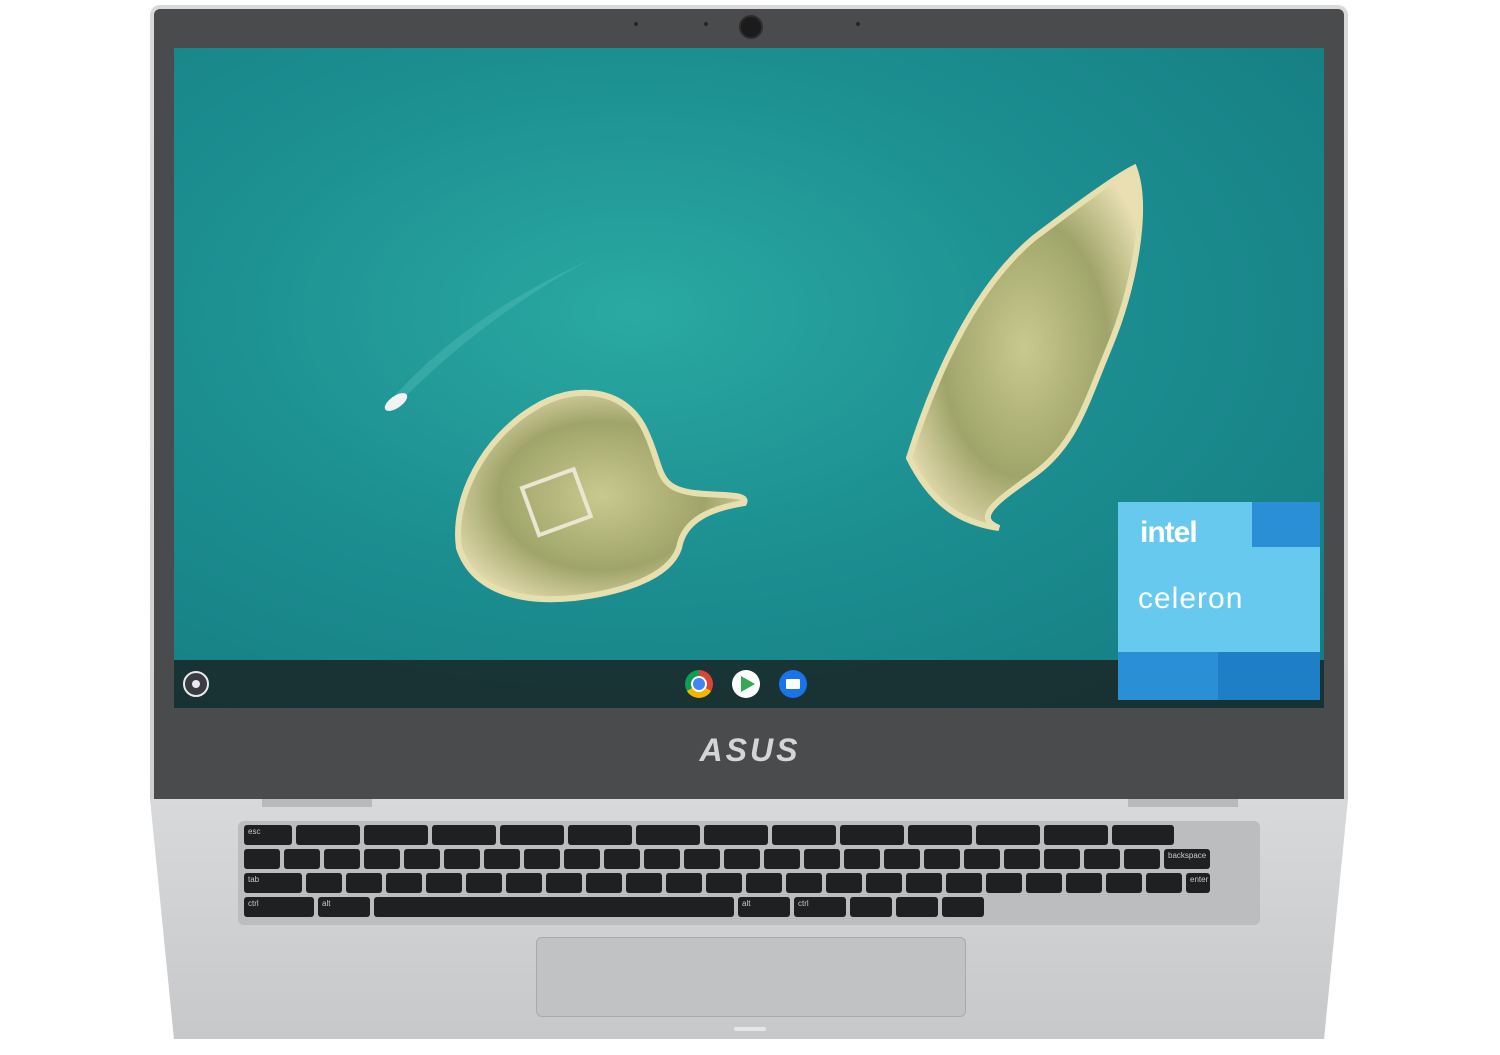 Image resolution: width=1500 pixels, height=1055 pixels. I want to click on celeron-text: celeron, so click(1191, 598).